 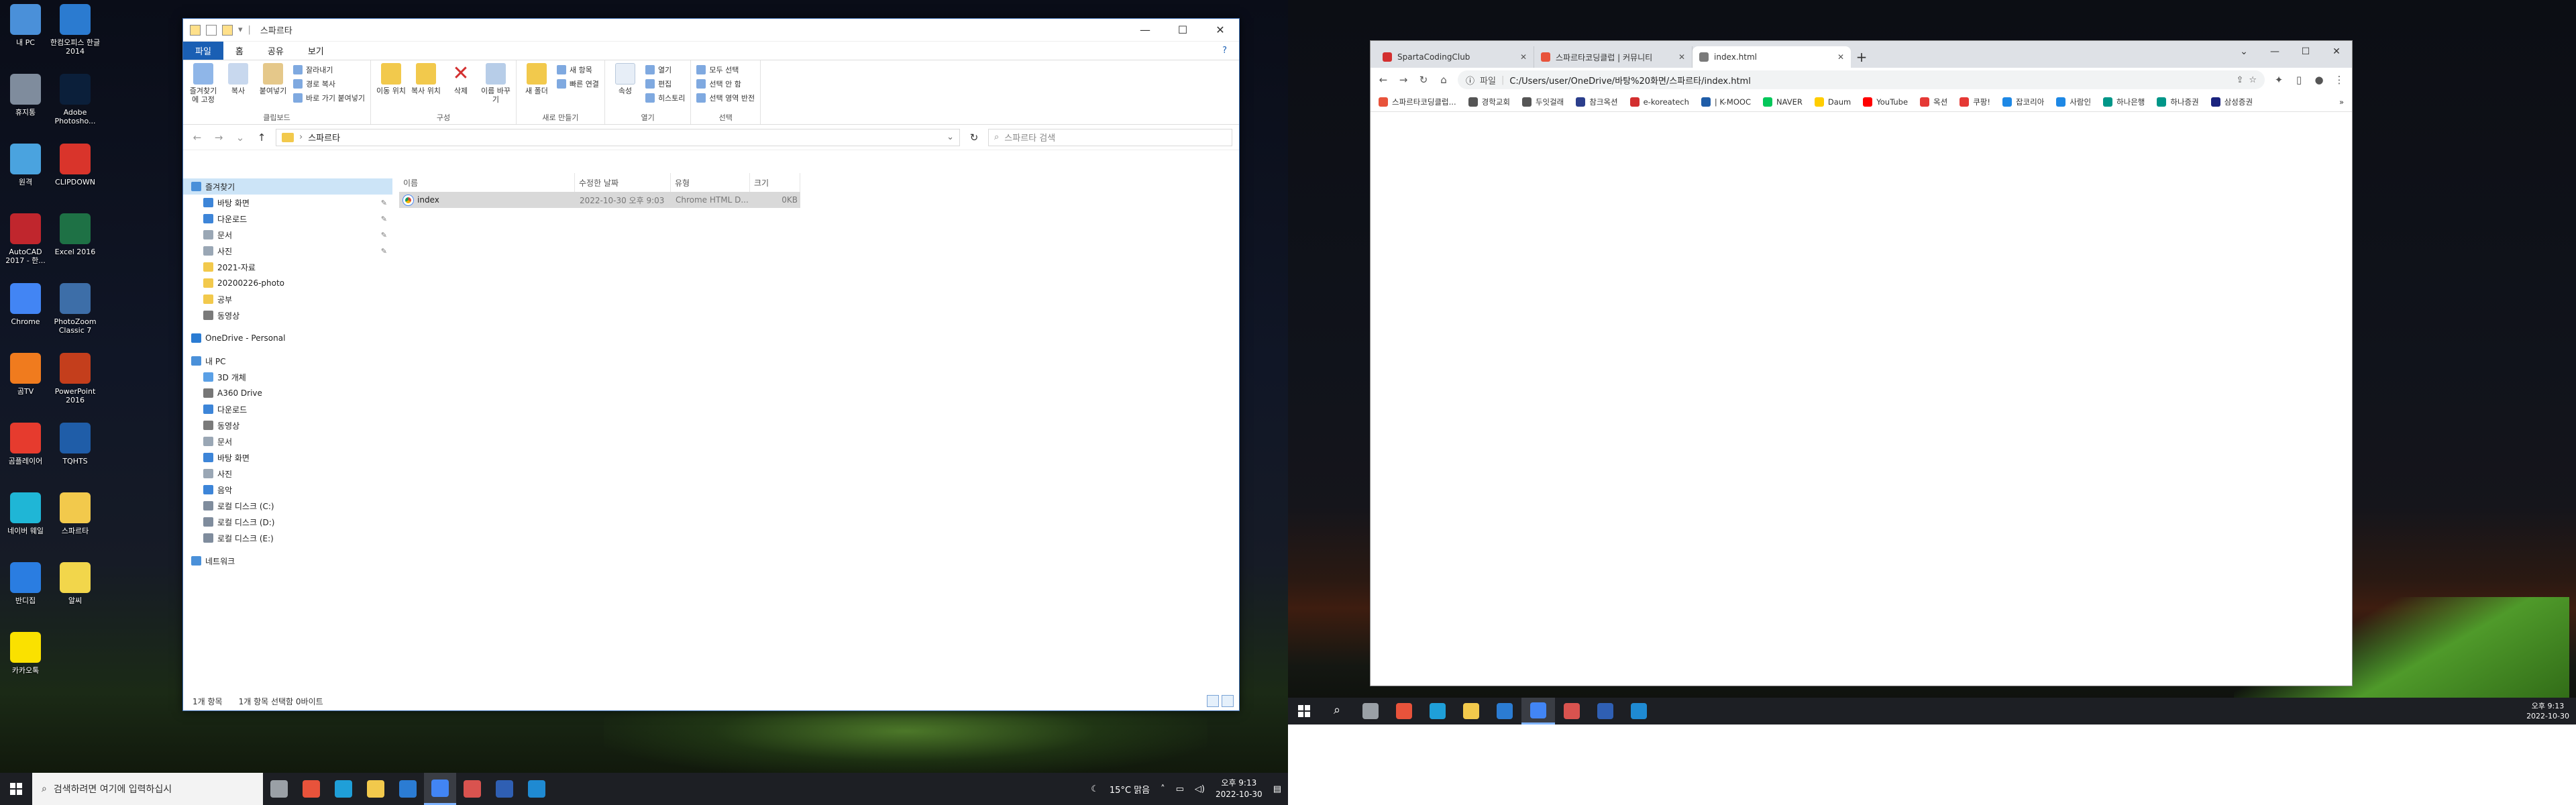 I want to click on forward-arrow-icon: →, so click(x=1403, y=80).